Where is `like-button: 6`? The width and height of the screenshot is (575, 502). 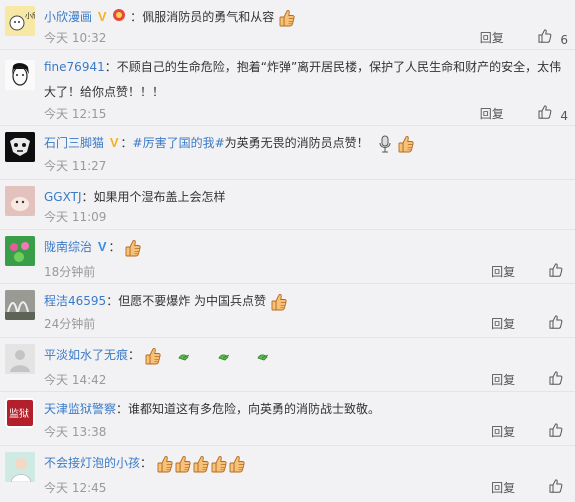
like-button: 6 is located at coordinates (553, 38).